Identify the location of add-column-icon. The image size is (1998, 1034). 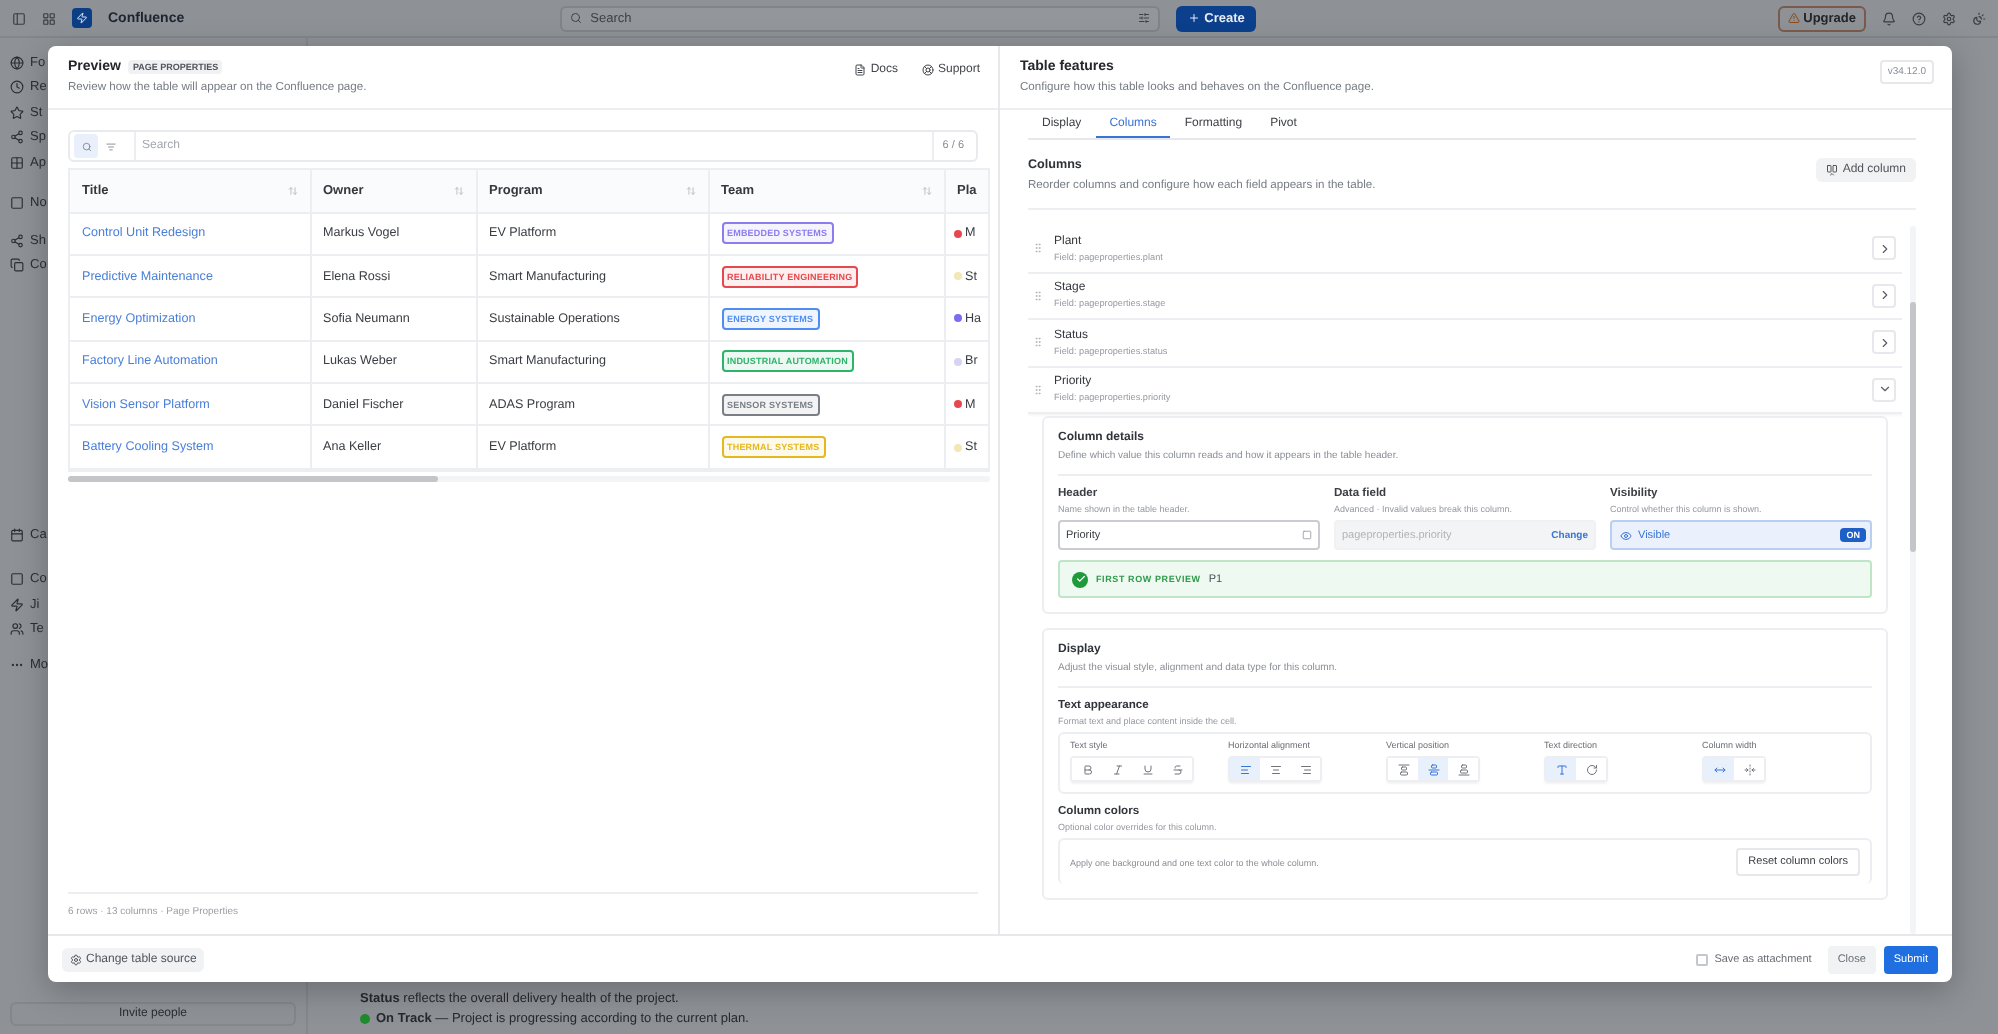
(1832, 170).